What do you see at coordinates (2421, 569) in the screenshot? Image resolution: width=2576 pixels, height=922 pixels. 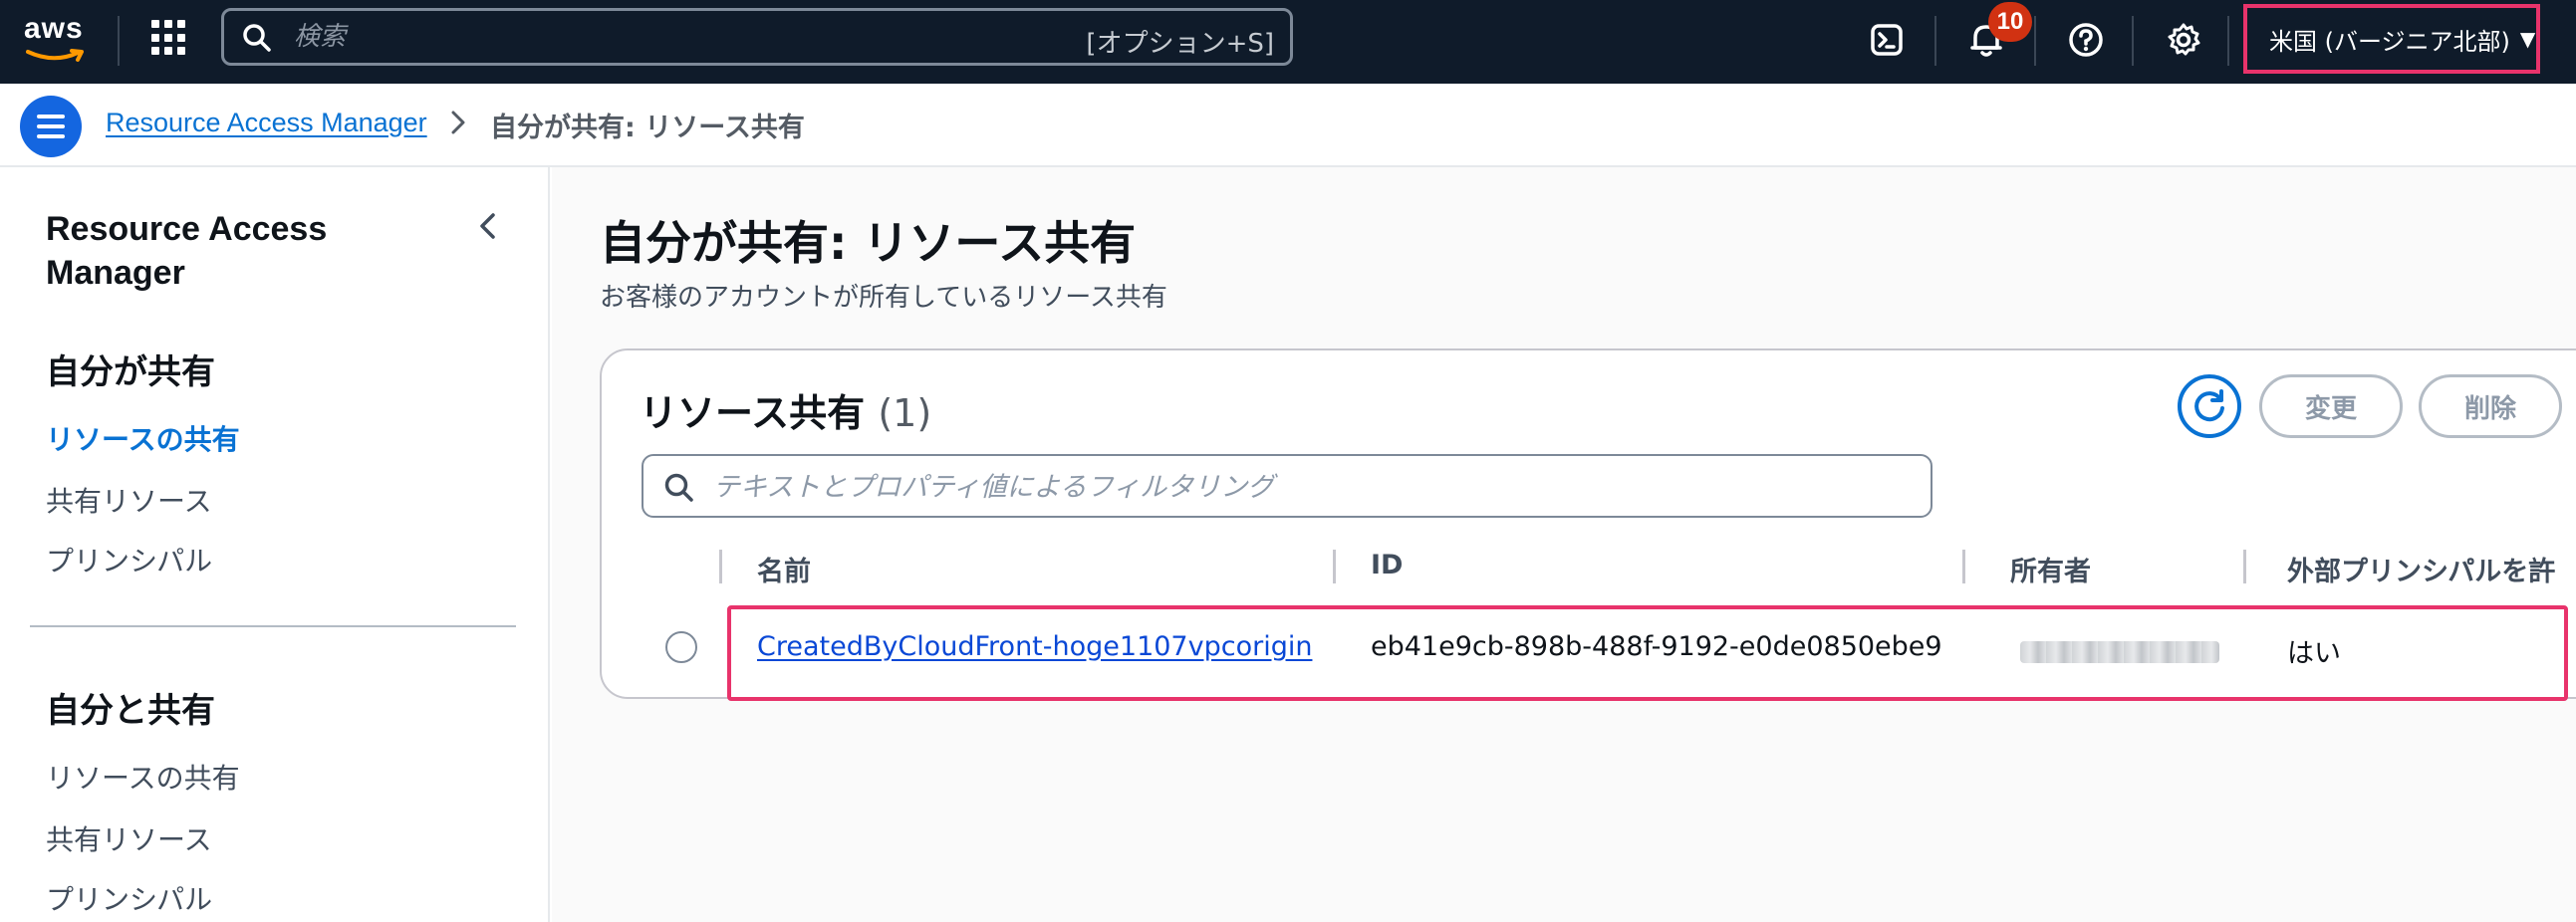 I see `column-header-external-principals: 外部プリンシパルを許` at bounding box center [2421, 569].